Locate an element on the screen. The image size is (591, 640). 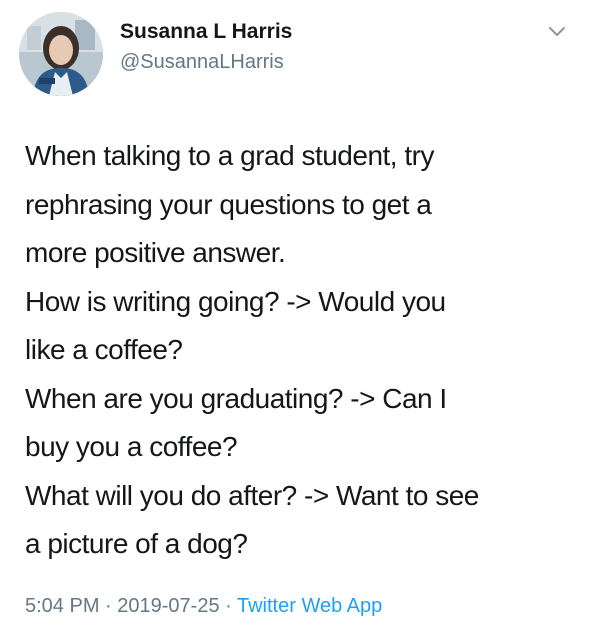
tweet-line: When are you graduating? -> Can I is located at coordinates (236, 398).